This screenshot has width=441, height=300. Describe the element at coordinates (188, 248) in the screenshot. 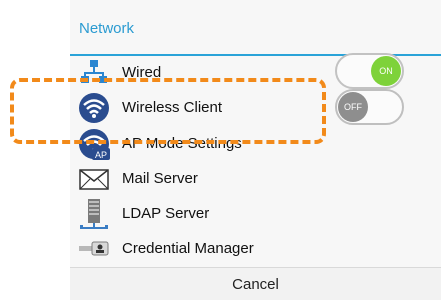

I see `menu-item-label: Credential Manager` at that location.